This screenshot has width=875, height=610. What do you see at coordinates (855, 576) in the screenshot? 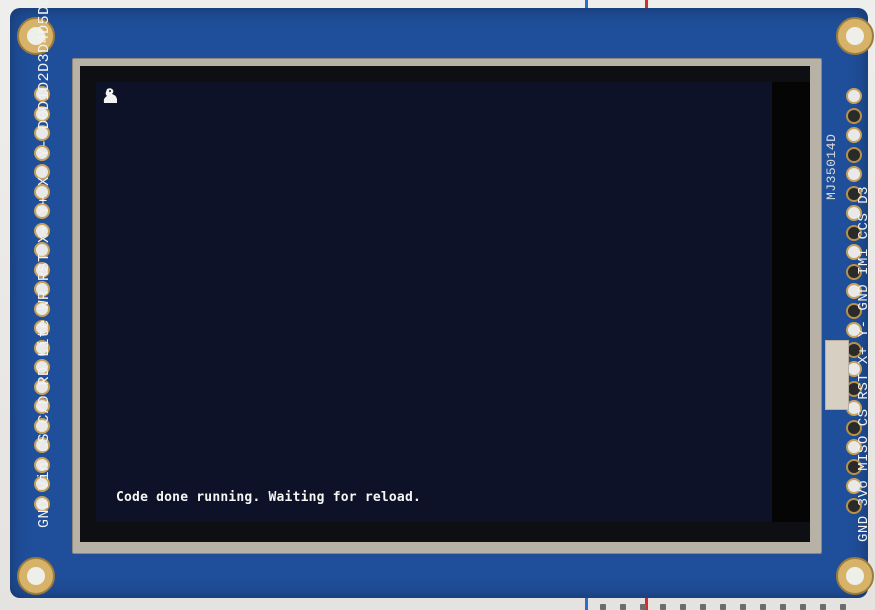
I see `mounting-hole-bottom-right` at bounding box center [855, 576].